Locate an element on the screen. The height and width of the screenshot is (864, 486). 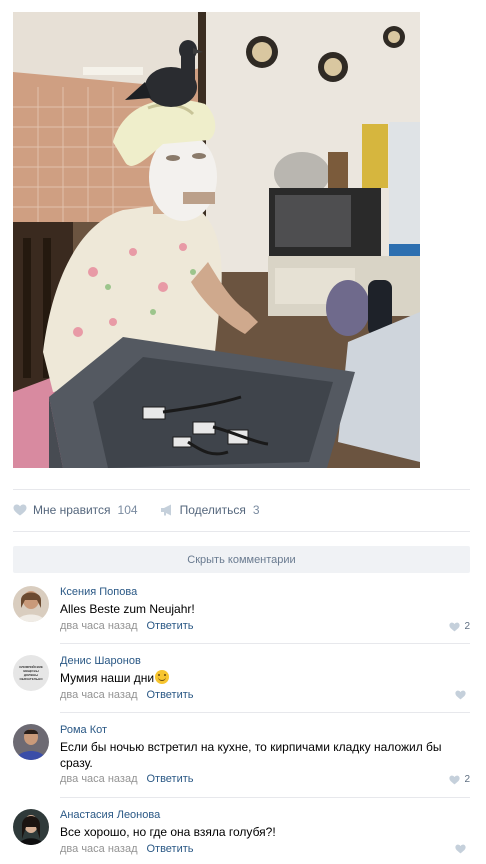
comment-text: Все хорошо, но где она взяла голубя?! is located at coordinates (168, 832).